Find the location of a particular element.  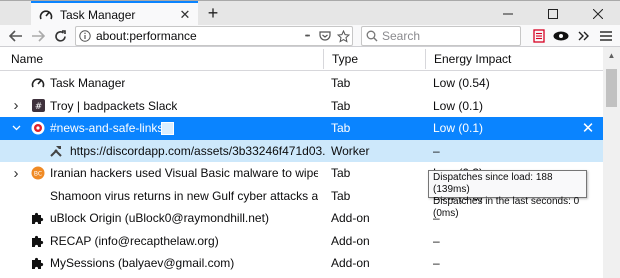

url-text: about:performance is located at coordinates (196, 36).